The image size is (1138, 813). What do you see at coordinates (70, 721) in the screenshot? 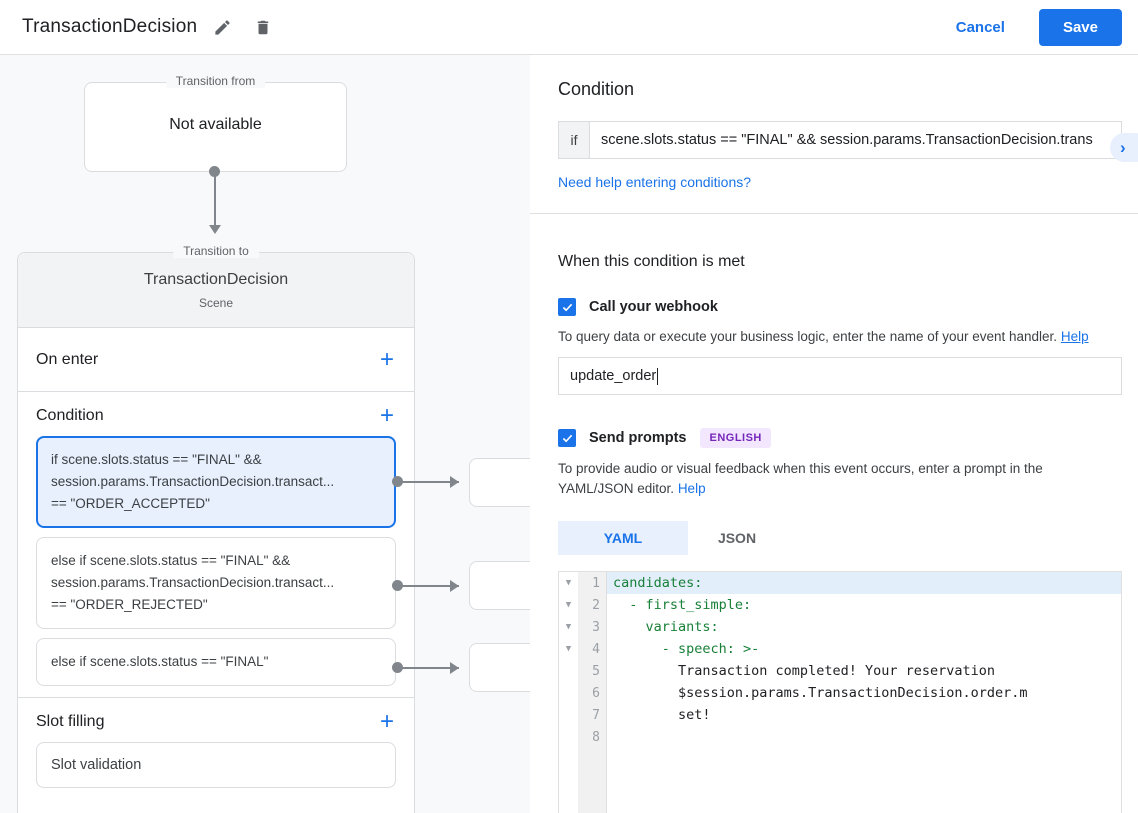
I see `slot-filling-label: Slot filling` at bounding box center [70, 721].